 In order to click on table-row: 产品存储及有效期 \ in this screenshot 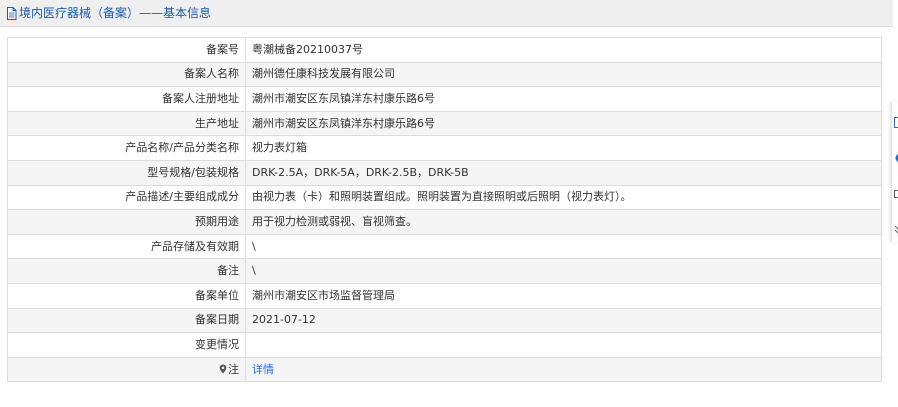, I will do `click(444, 246)`.